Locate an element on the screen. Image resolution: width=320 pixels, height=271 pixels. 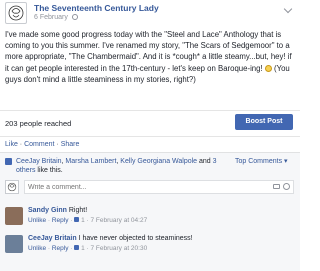
comment-meta: Unlike · Reply · 1 · 7 February at 04:27 is located at coordinates (88, 220).